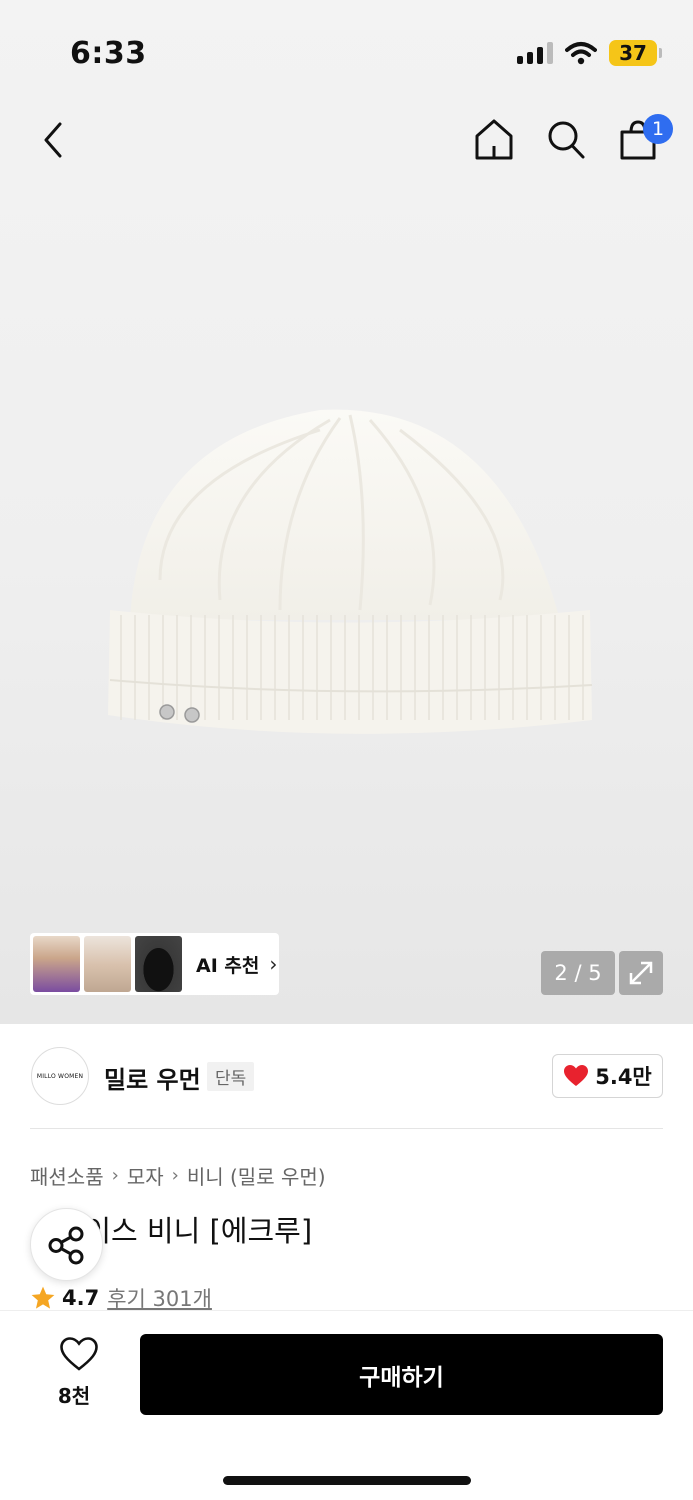 The width and height of the screenshot is (693, 1500). I want to click on breadcrumb-item: 비니 (밀로 우먼), so click(256, 1175).